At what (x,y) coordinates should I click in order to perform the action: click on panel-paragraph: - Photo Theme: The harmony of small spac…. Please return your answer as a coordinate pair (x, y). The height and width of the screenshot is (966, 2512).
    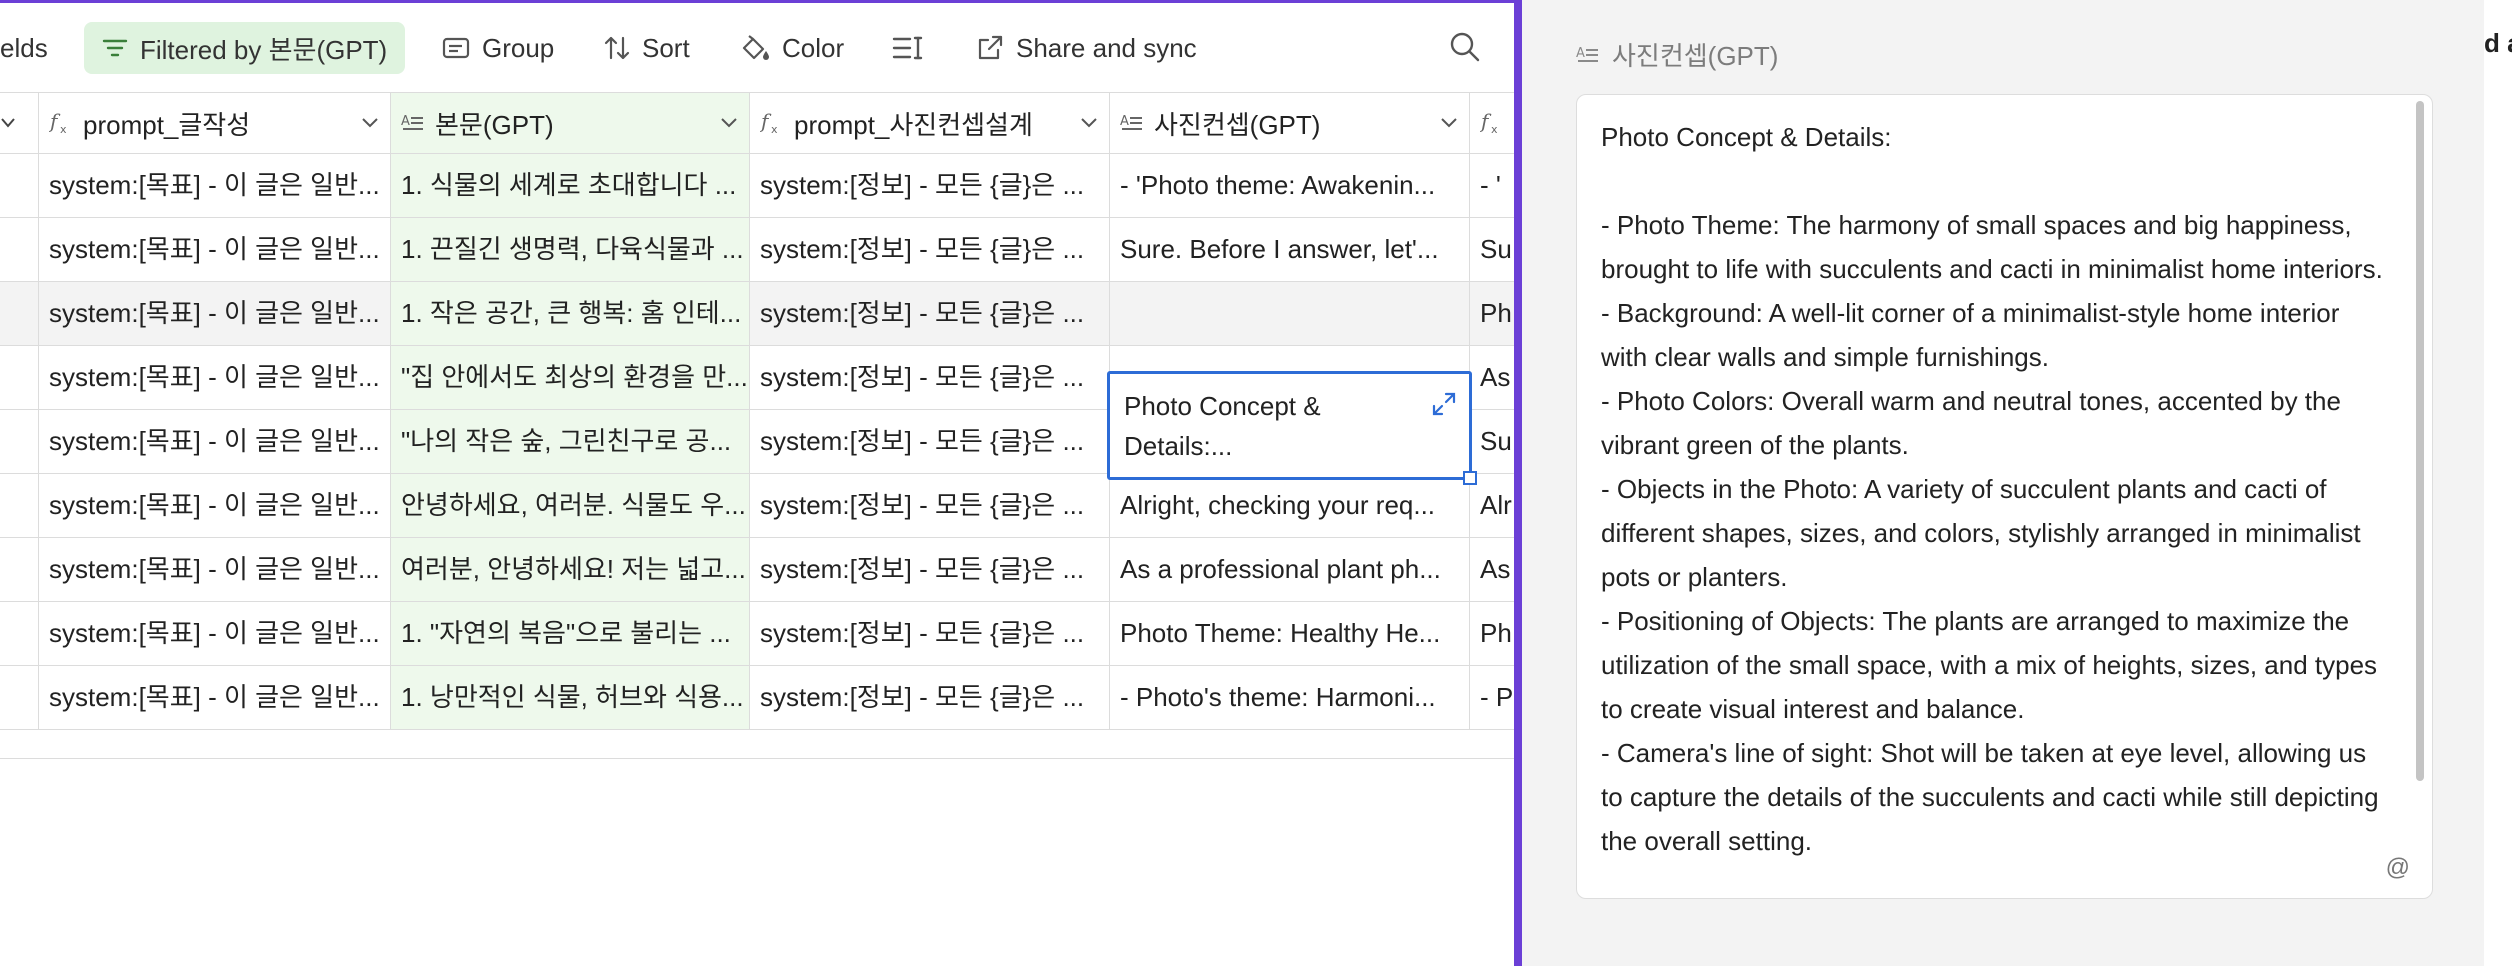
    Looking at the image, I should click on (1992, 247).